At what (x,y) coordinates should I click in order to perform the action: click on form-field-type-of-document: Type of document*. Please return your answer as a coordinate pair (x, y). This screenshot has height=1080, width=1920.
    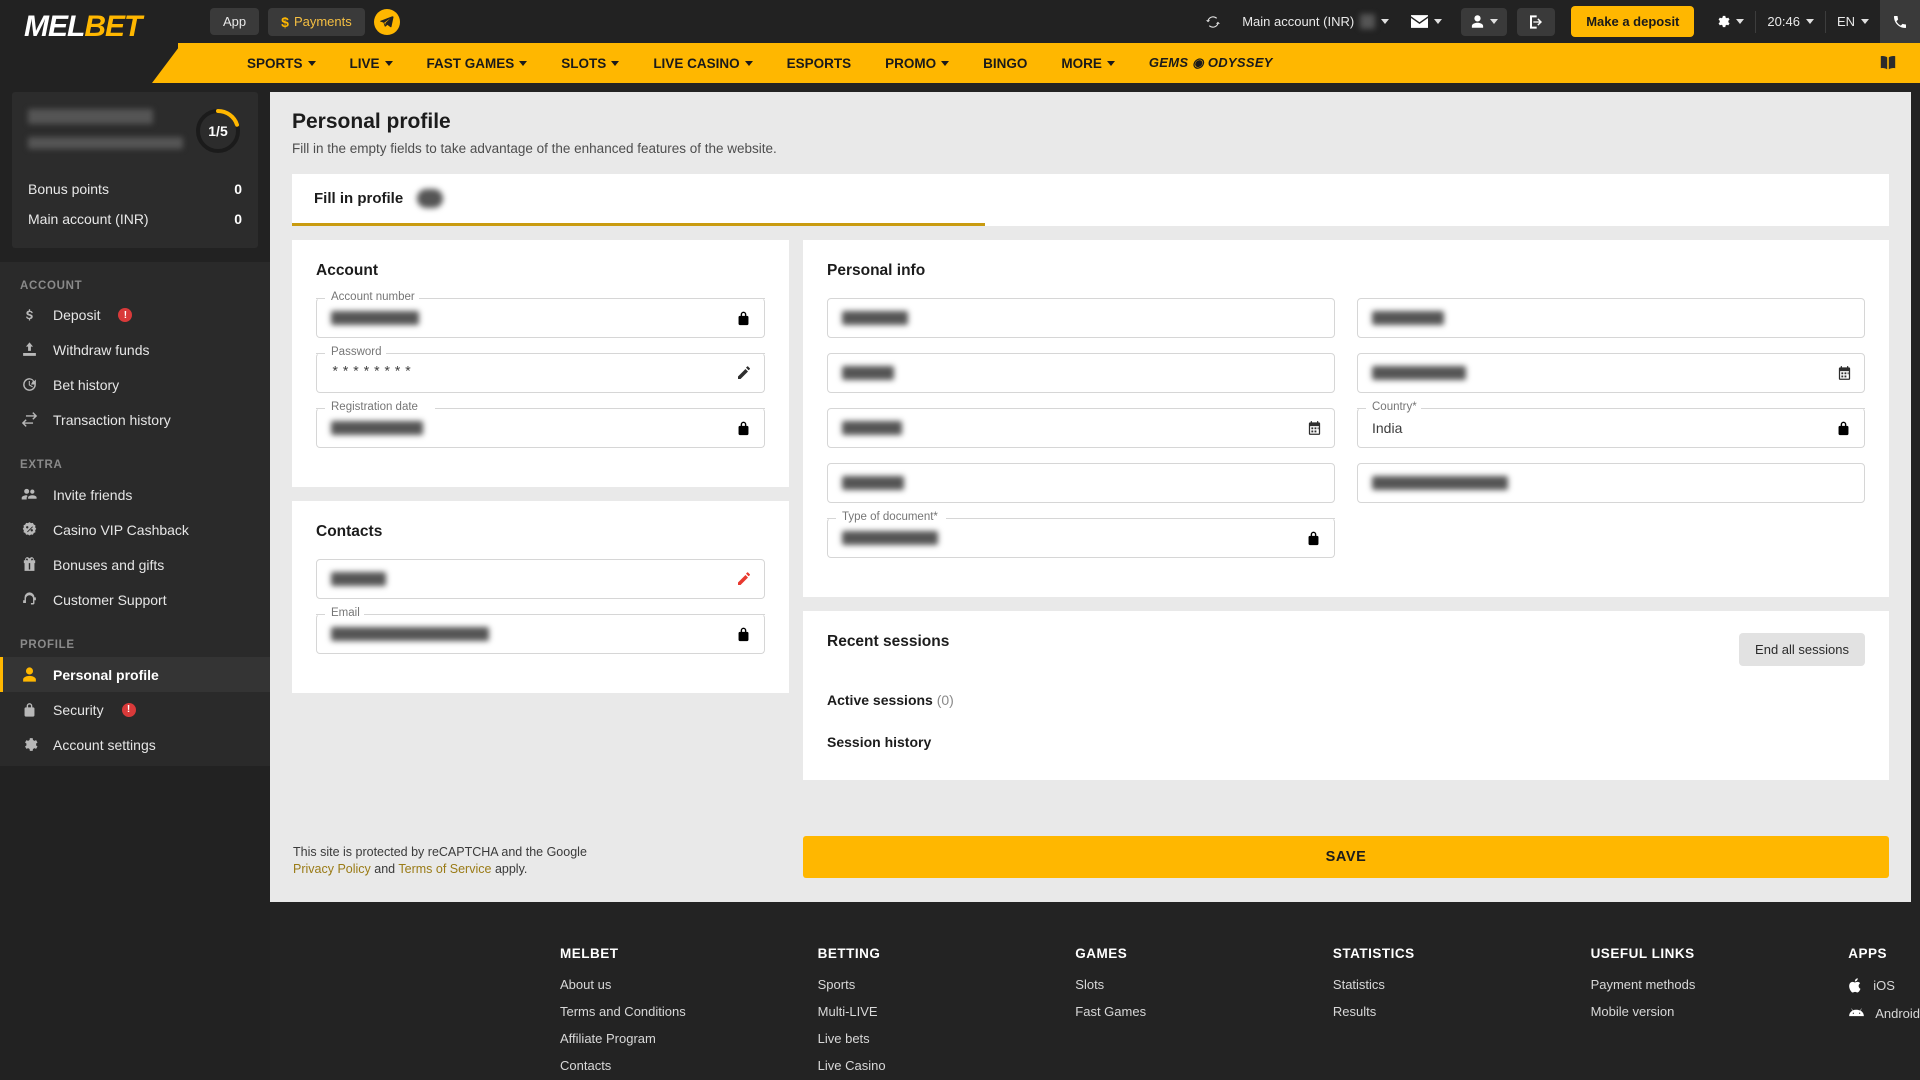
    Looking at the image, I should click on (1081, 534).